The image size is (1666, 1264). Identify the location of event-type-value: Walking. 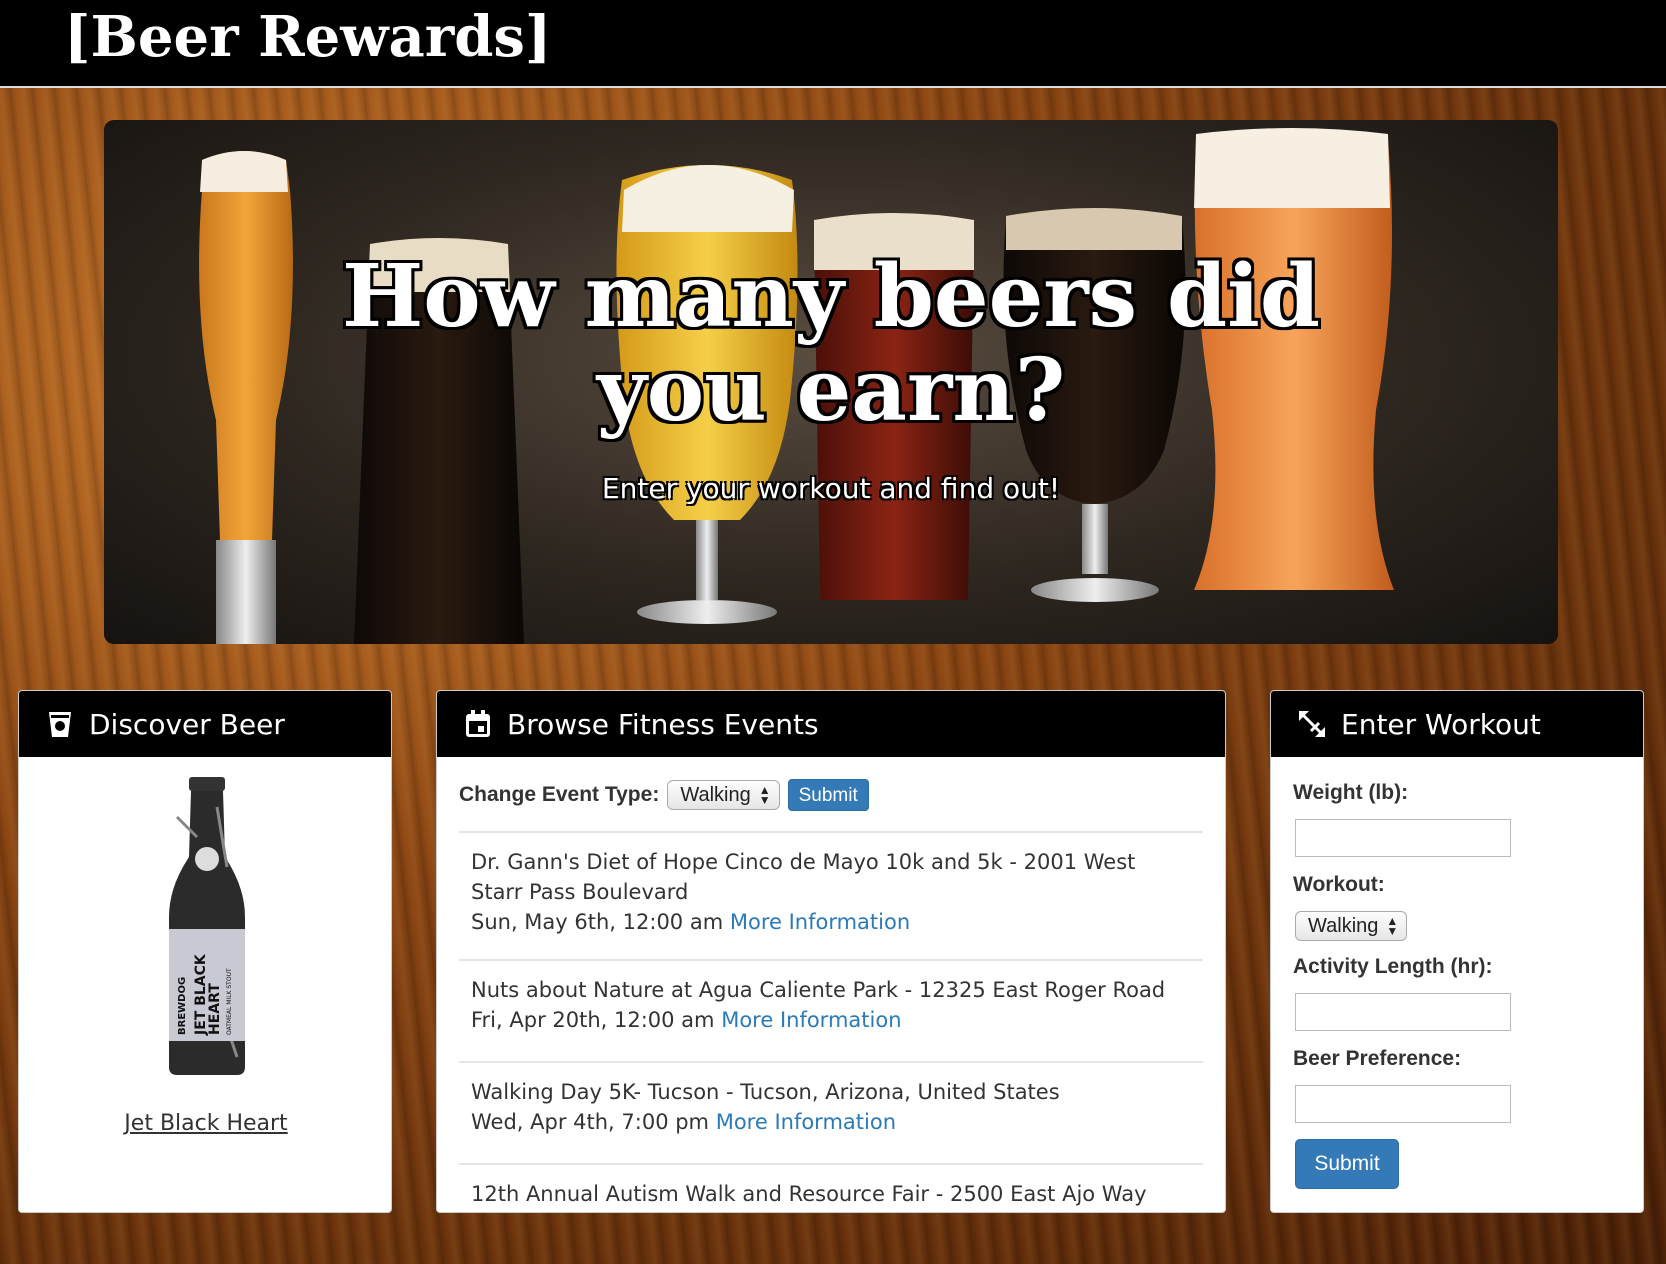
(715, 794).